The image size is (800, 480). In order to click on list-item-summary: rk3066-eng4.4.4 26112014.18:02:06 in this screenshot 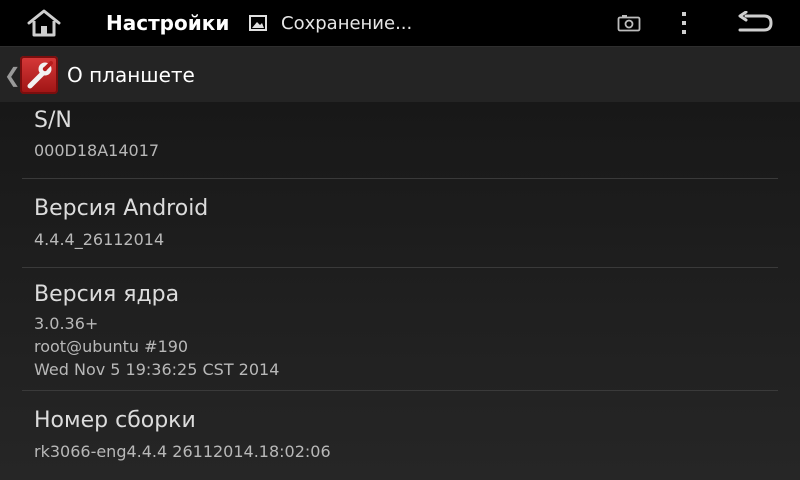, I will do `click(182, 451)`.